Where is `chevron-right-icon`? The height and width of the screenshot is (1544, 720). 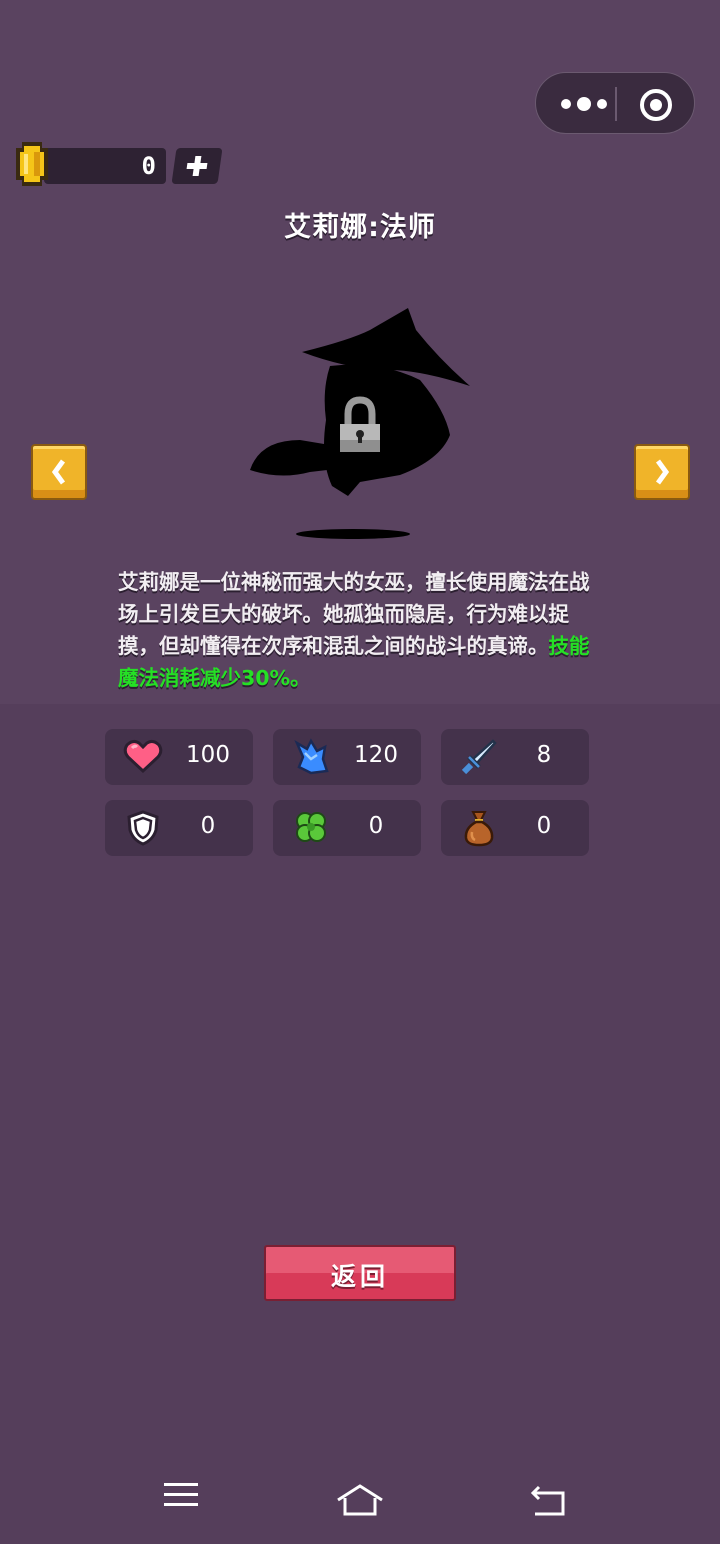 chevron-right-icon is located at coordinates (662, 472).